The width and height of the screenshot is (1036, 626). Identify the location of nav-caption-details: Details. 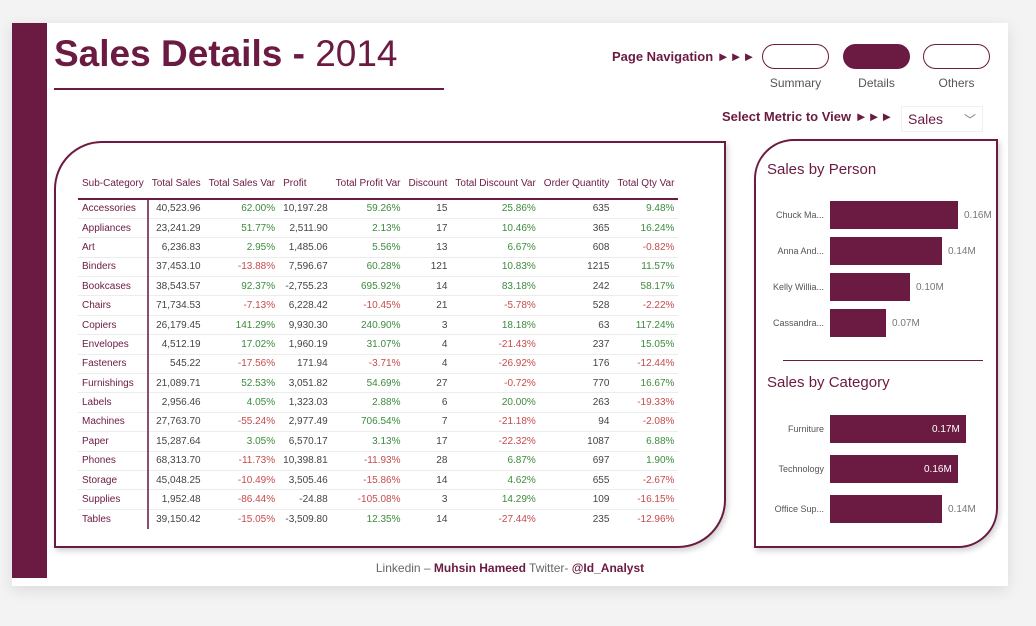
(876, 83).